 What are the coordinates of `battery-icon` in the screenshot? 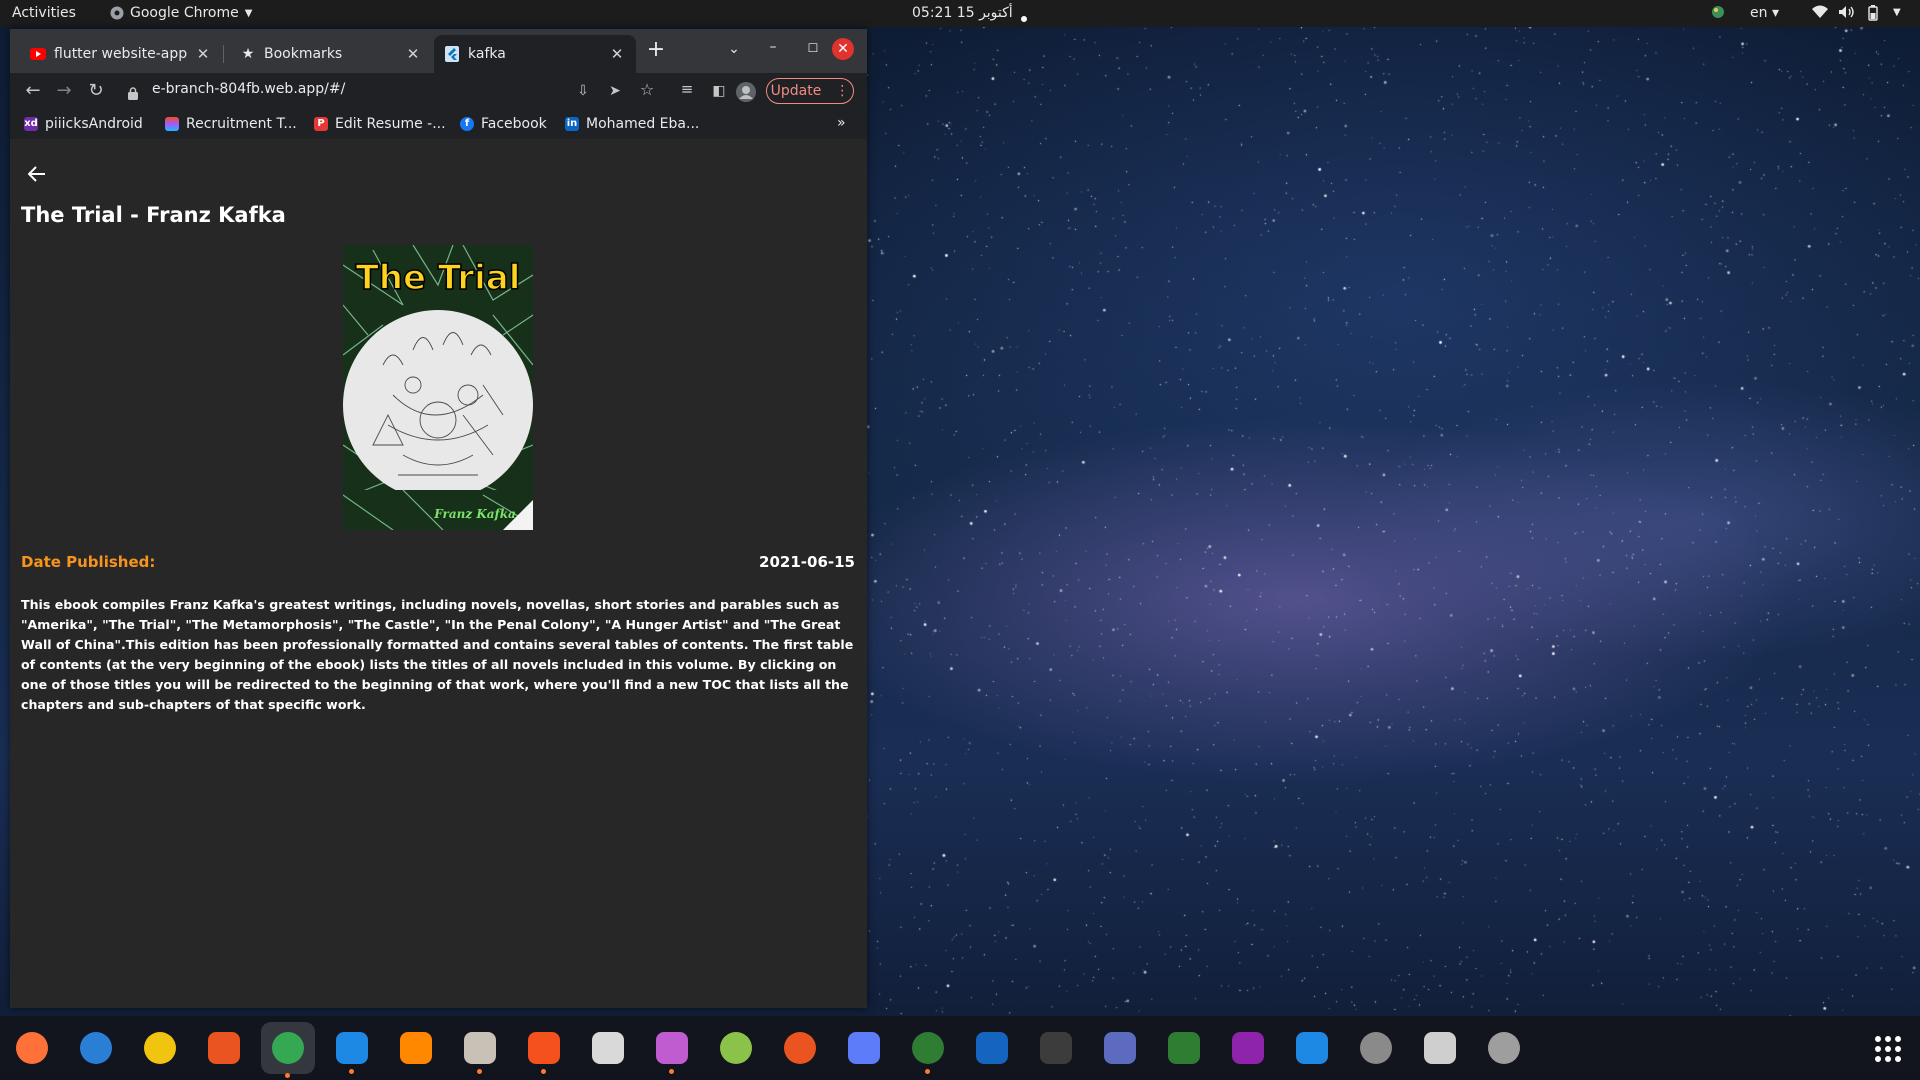 It's located at (1873, 15).